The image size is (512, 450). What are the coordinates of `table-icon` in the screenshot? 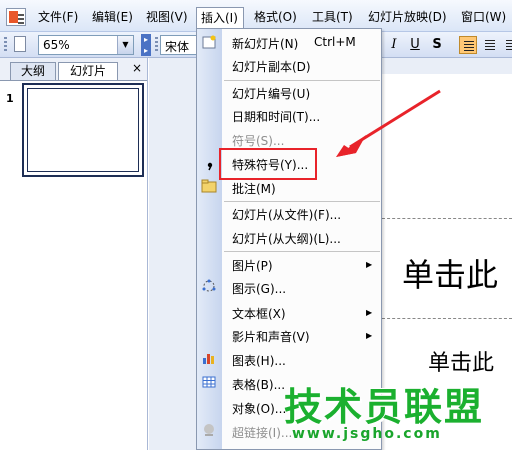 It's located at (209, 382).